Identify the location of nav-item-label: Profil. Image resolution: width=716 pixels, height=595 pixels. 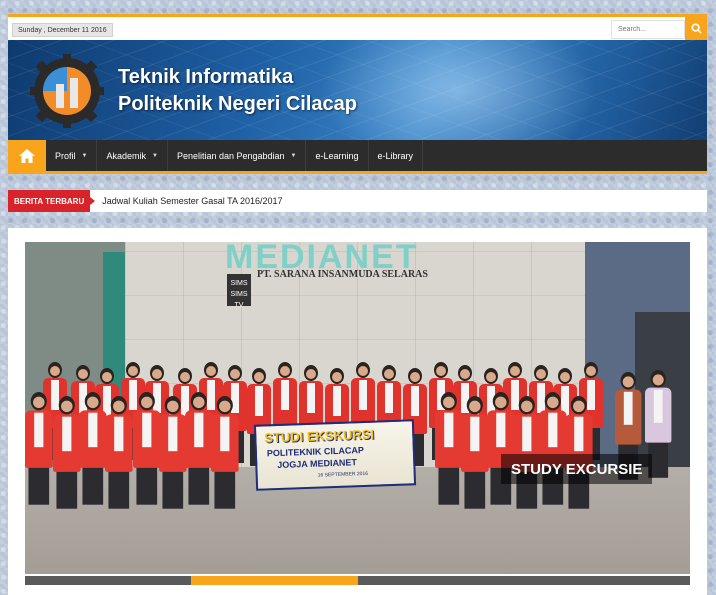
(65, 155).